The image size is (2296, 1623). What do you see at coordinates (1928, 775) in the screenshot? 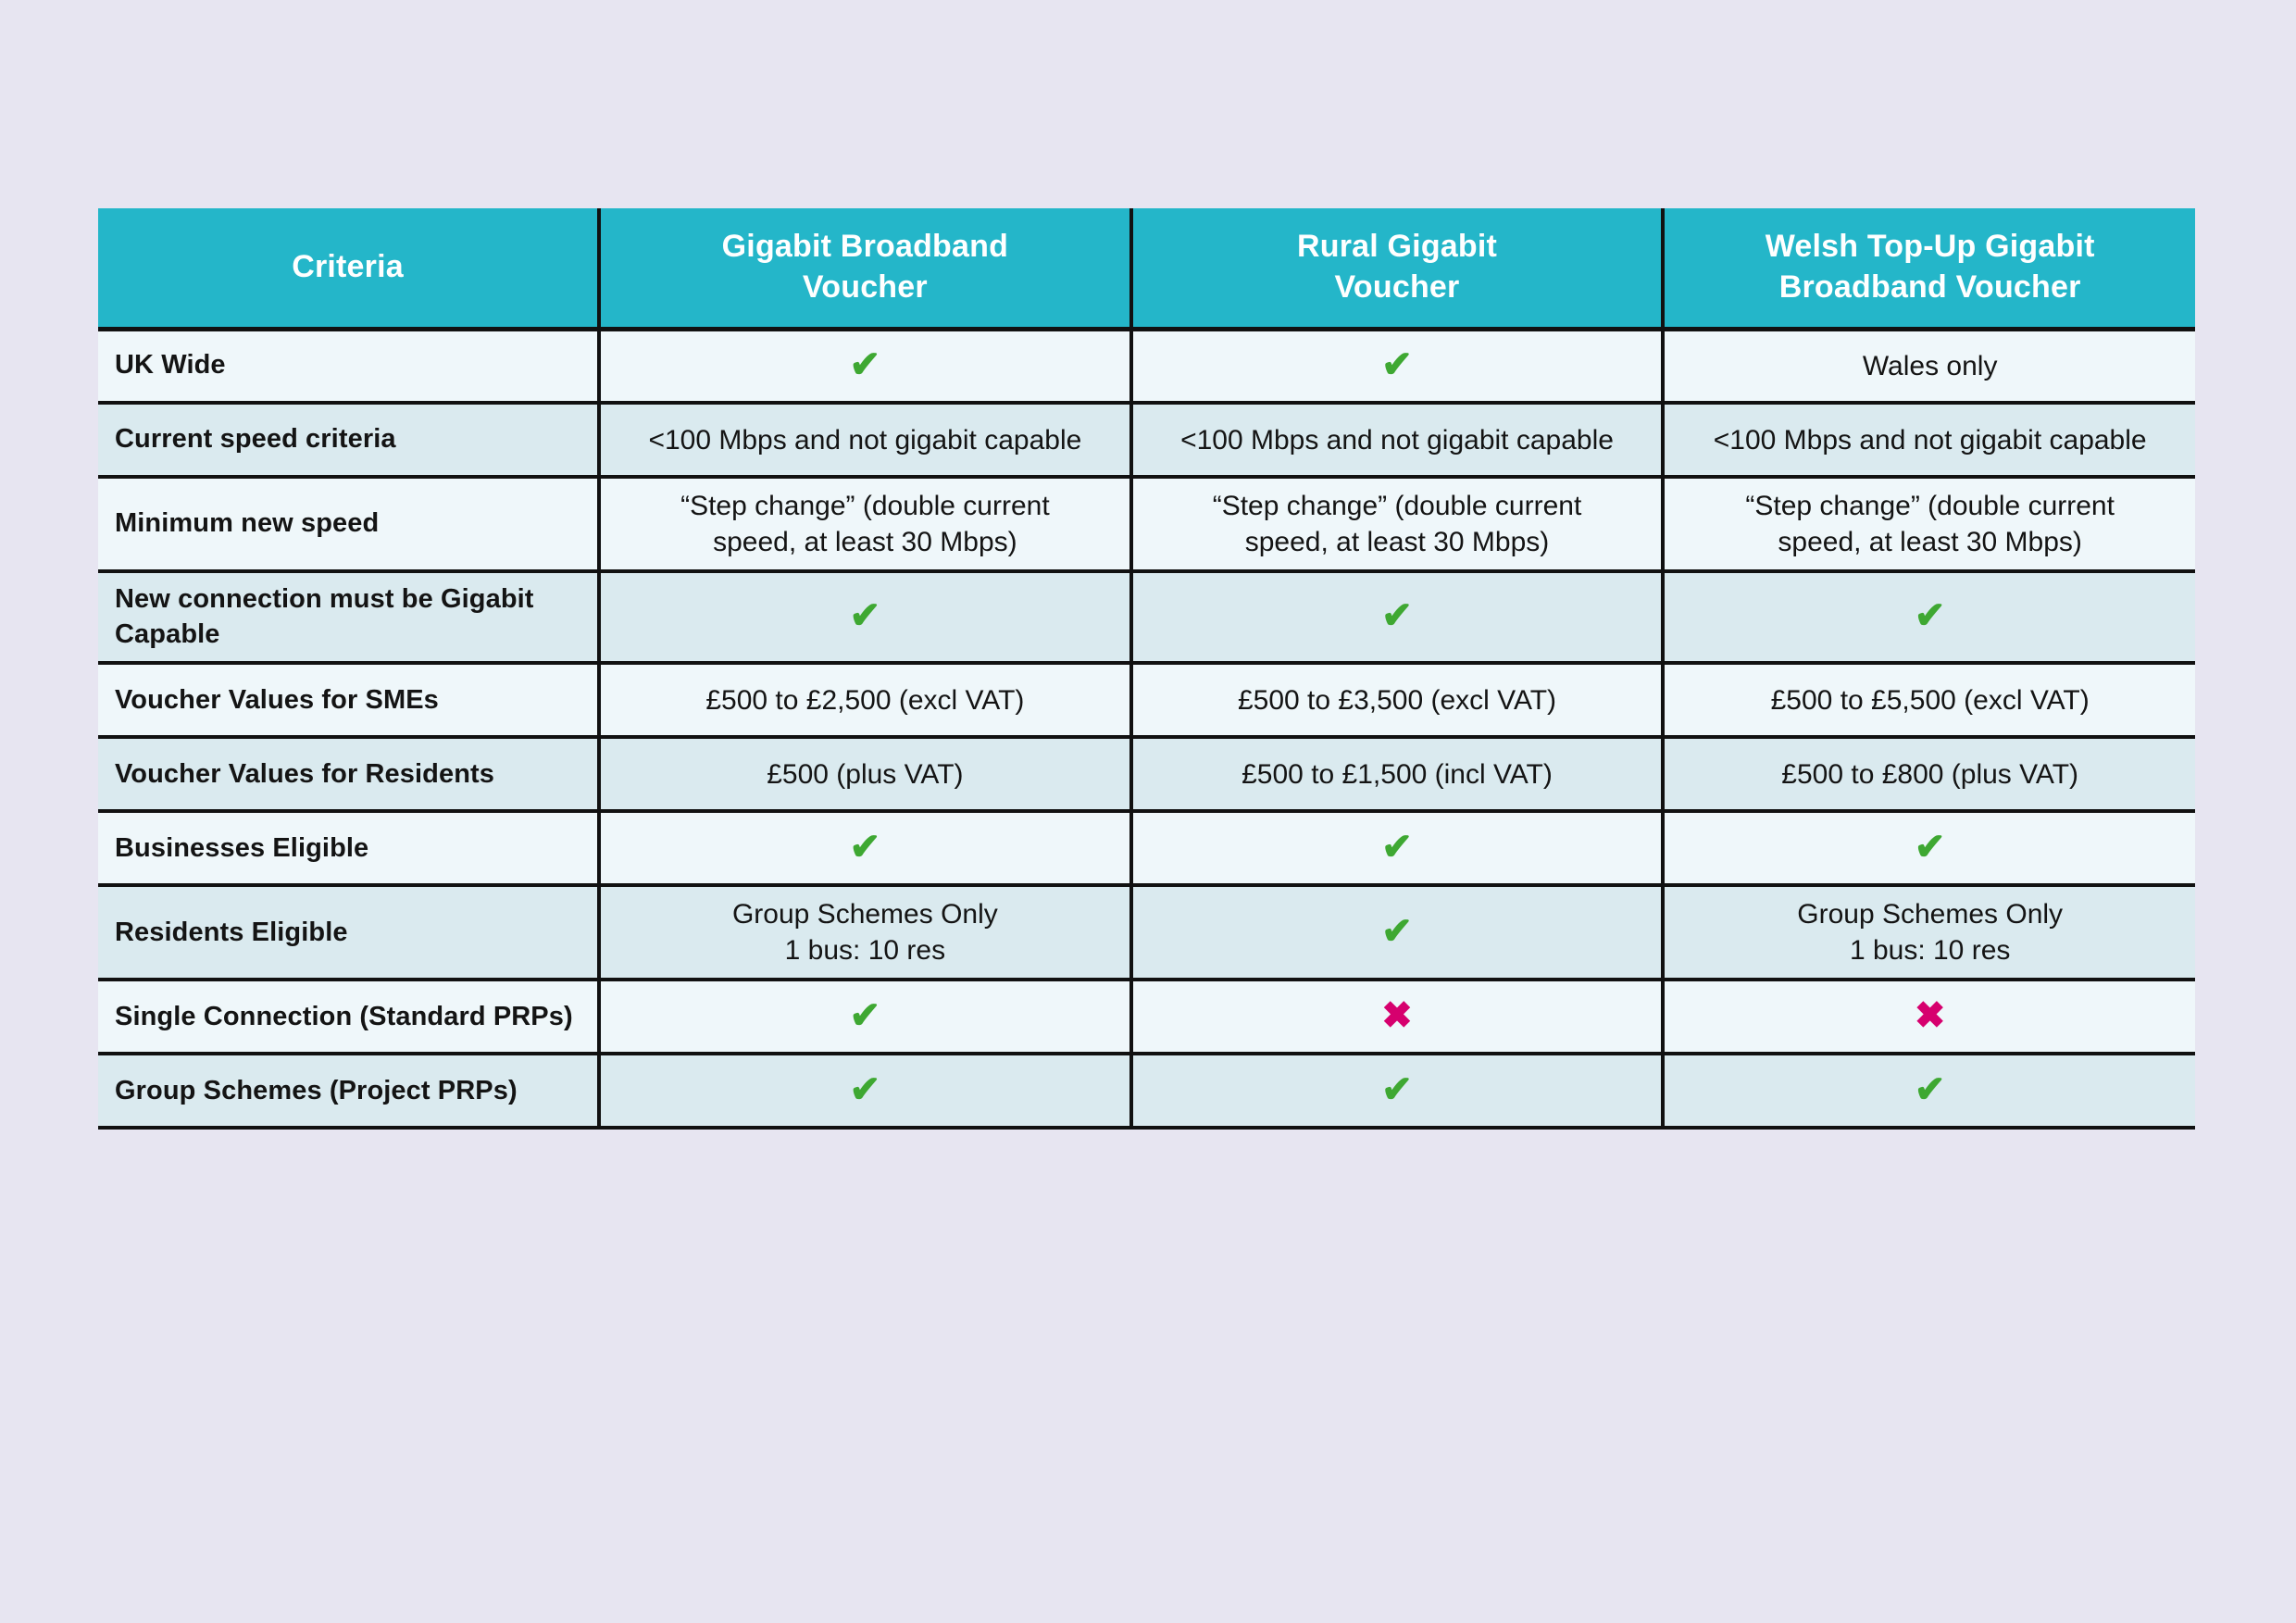
I see `value-cell: £500 to £800 (plus VAT)` at bounding box center [1928, 775].